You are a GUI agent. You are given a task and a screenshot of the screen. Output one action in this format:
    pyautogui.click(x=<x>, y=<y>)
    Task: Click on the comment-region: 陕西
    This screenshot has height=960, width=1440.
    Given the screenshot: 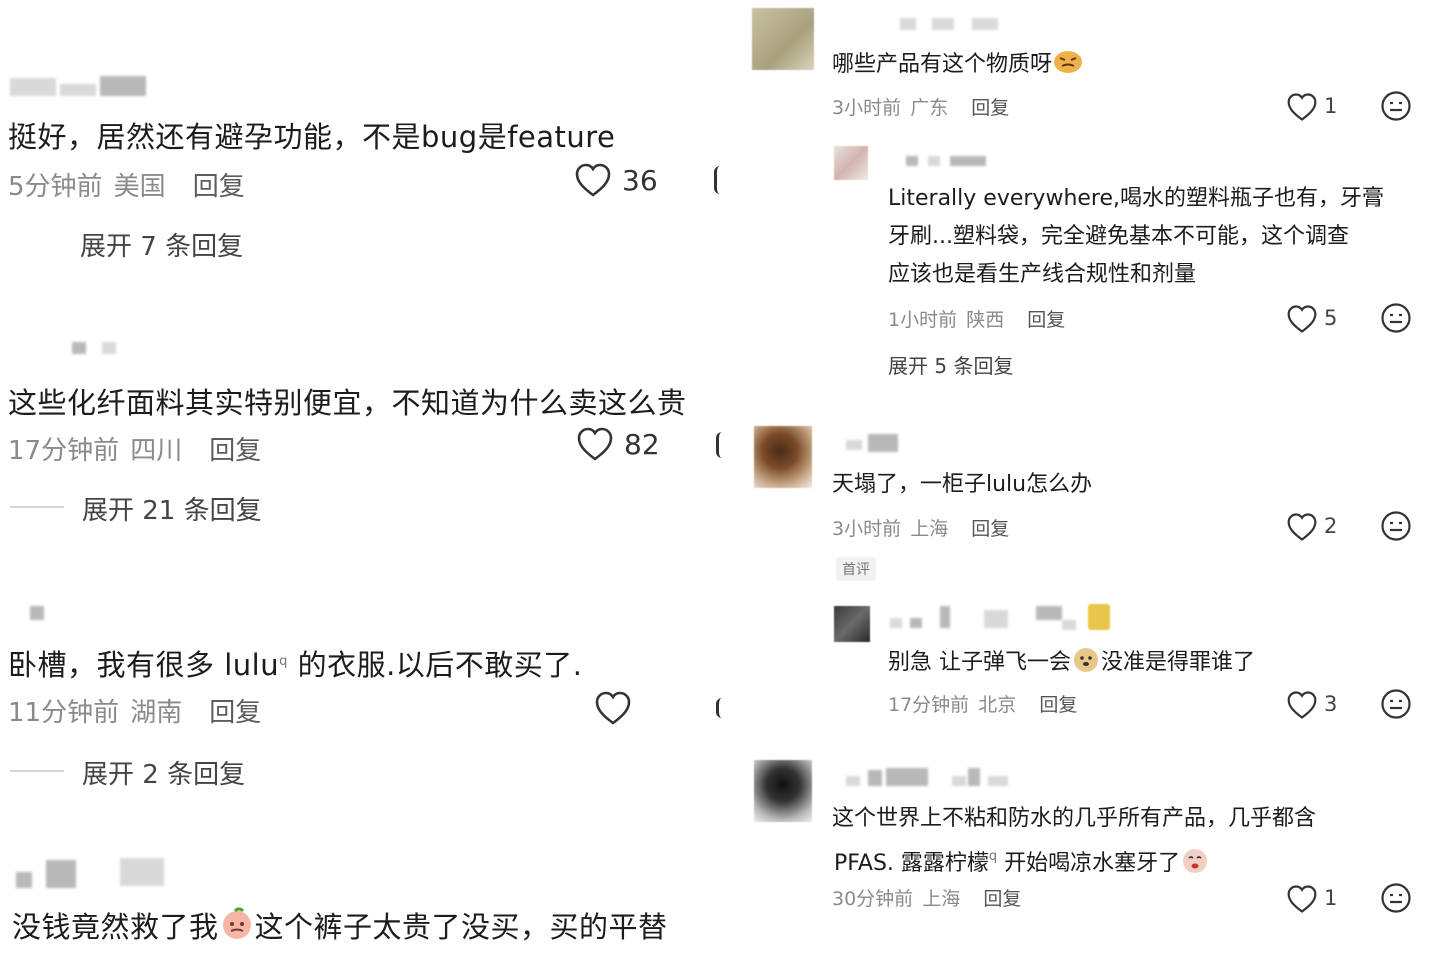 What is the action you would take?
    pyautogui.click(x=985, y=320)
    